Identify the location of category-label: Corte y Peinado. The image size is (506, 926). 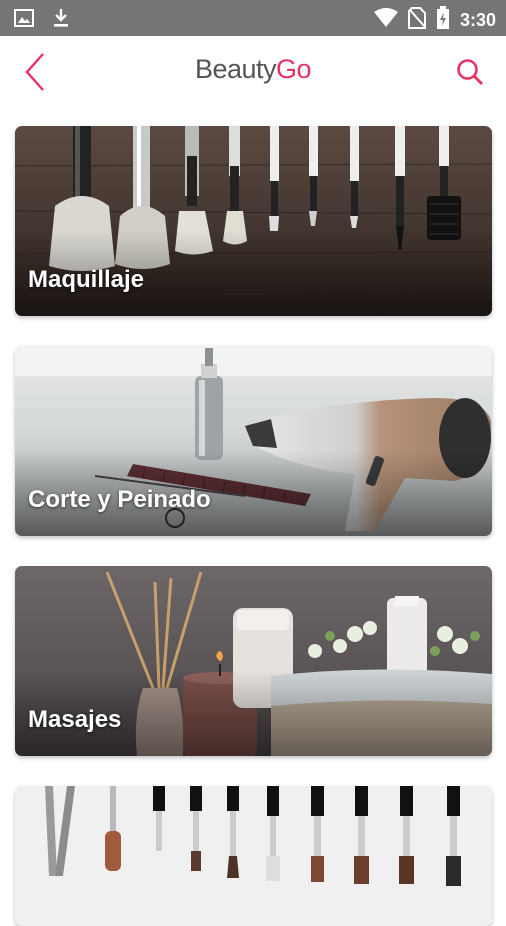
(119, 499).